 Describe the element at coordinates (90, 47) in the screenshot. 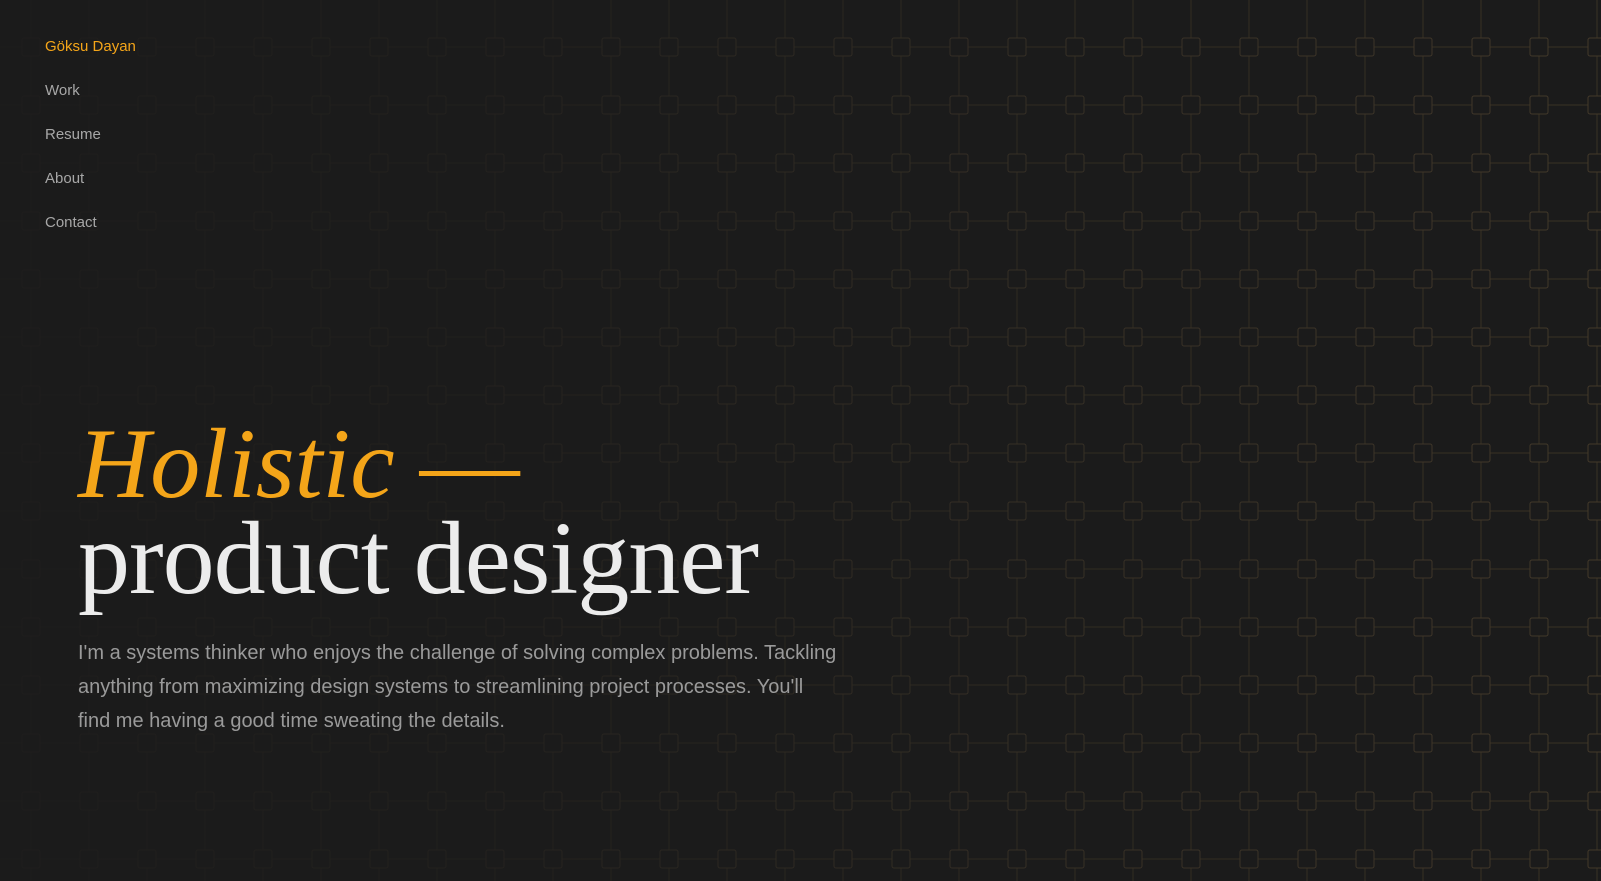

I see `brand-link: Göksu Dayan` at that location.